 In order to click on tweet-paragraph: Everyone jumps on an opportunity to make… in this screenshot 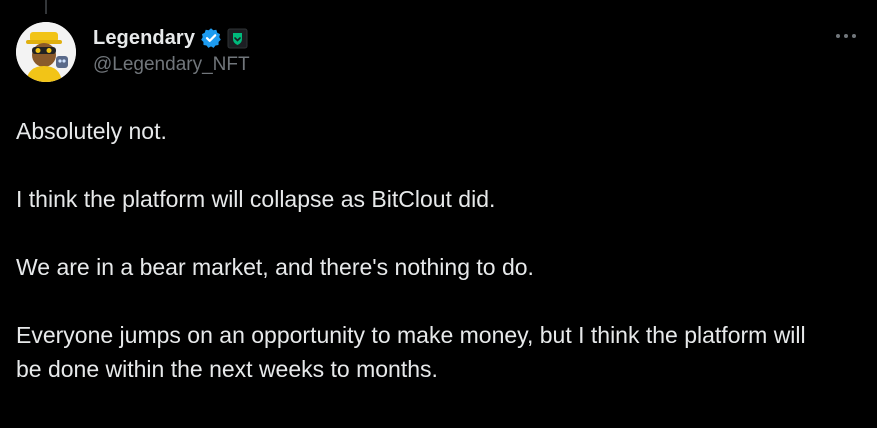, I will do `click(411, 352)`.